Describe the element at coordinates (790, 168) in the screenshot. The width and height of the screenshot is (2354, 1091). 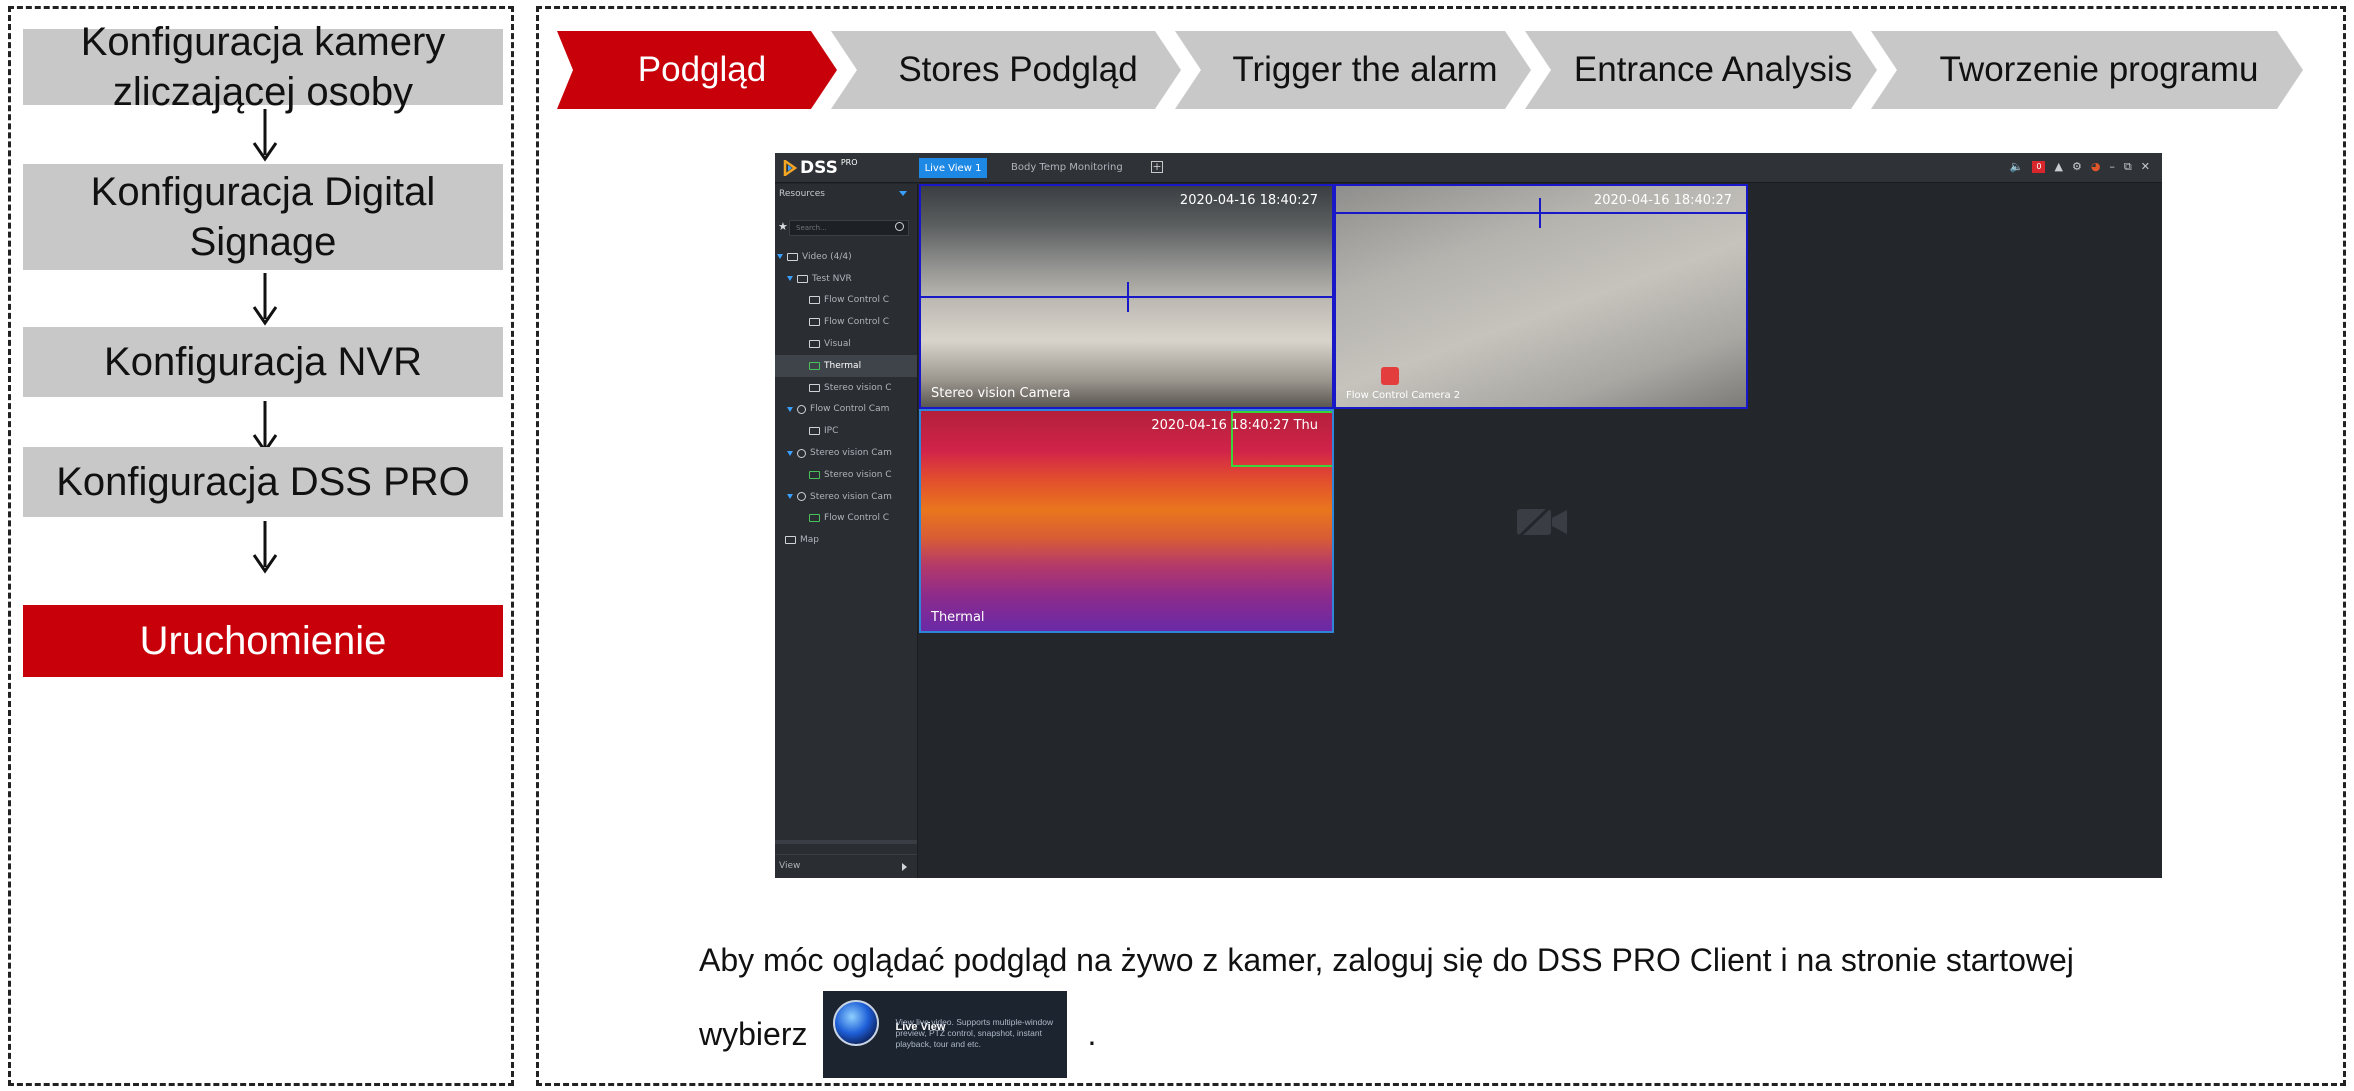
I see `dss-logo-icon` at that location.